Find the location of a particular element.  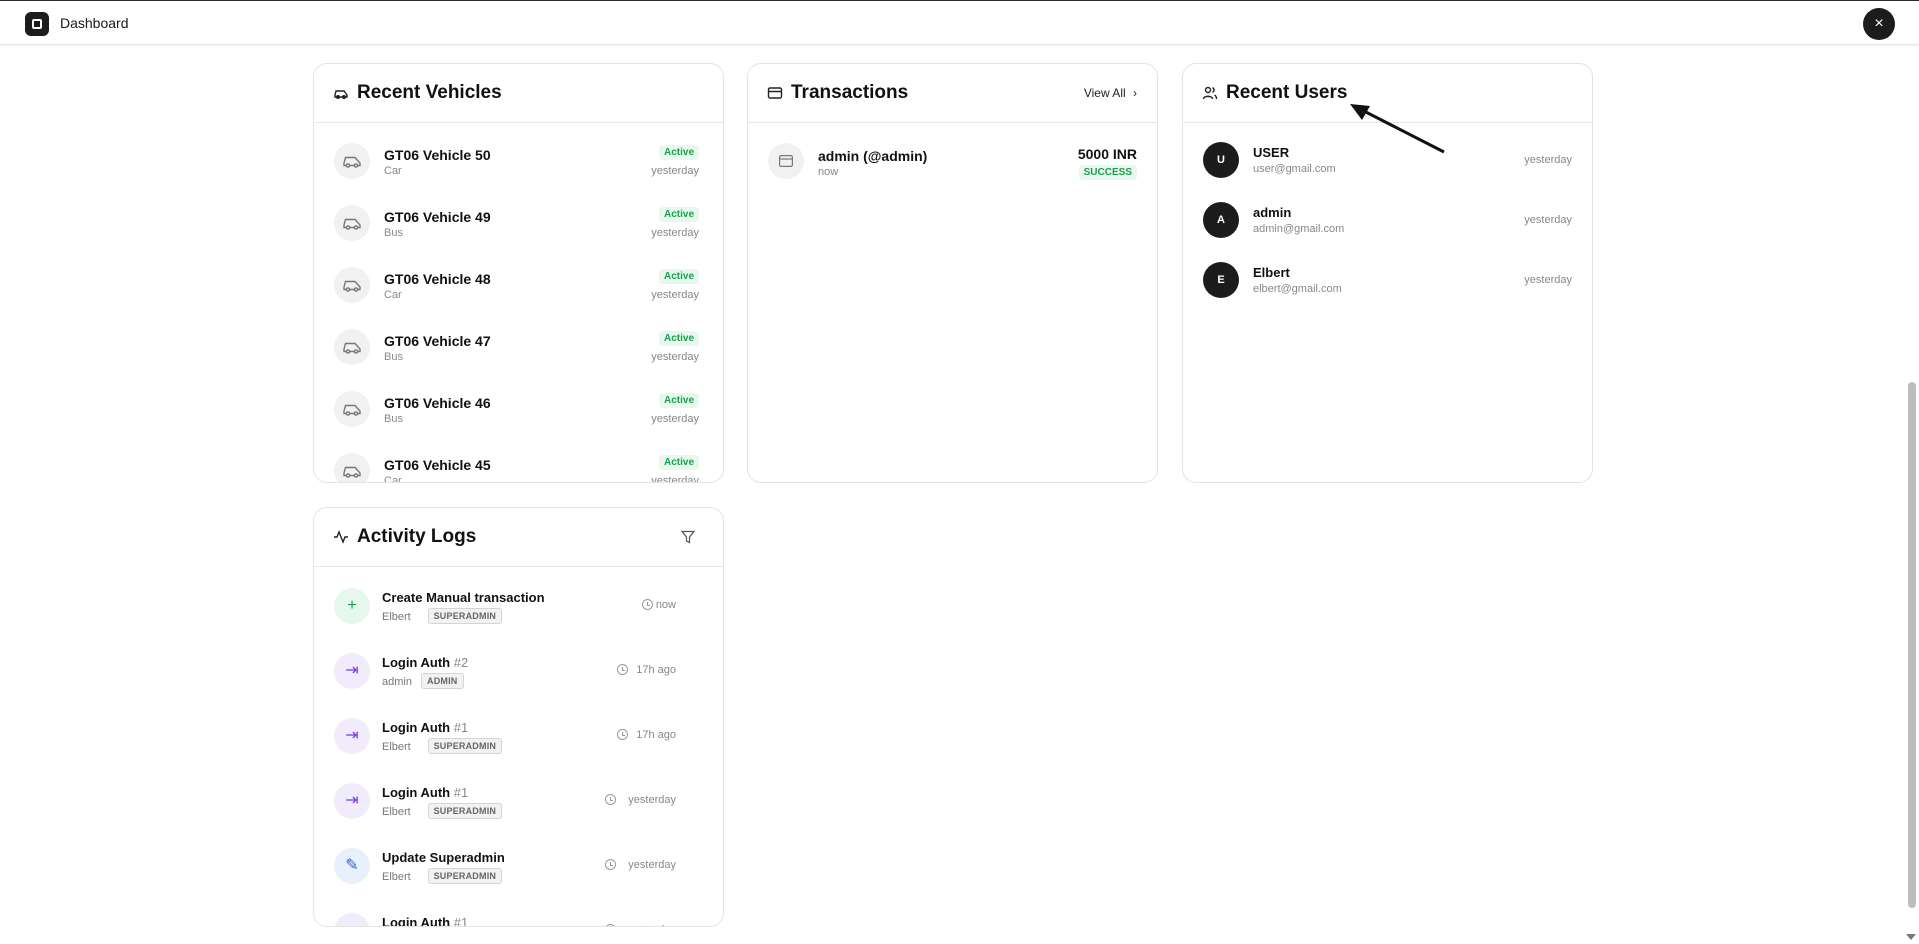

log-title: Login Auth #1 is located at coordinates (425, 792).